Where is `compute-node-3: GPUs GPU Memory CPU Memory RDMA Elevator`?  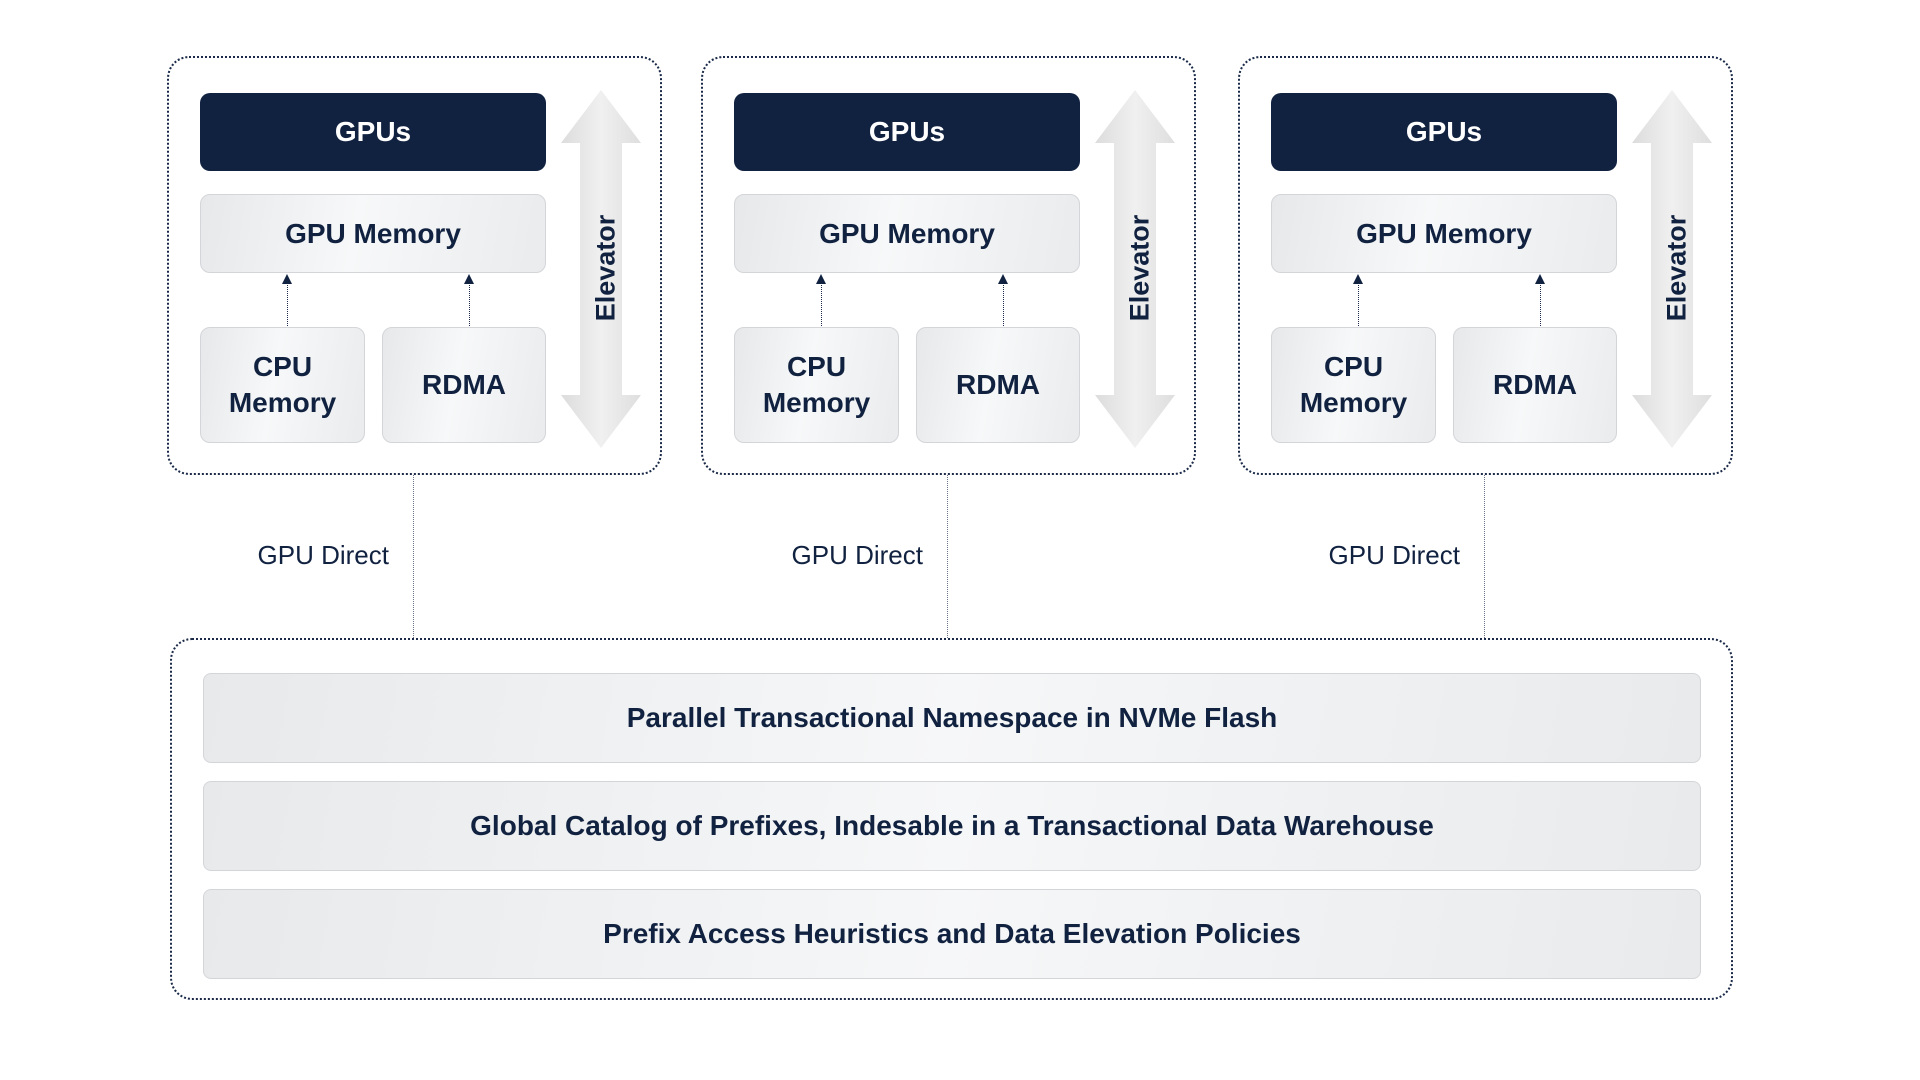
compute-node-3: GPUs GPU Memory CPU Memory RDMA Elevator is located at coordinates (1485, 265).